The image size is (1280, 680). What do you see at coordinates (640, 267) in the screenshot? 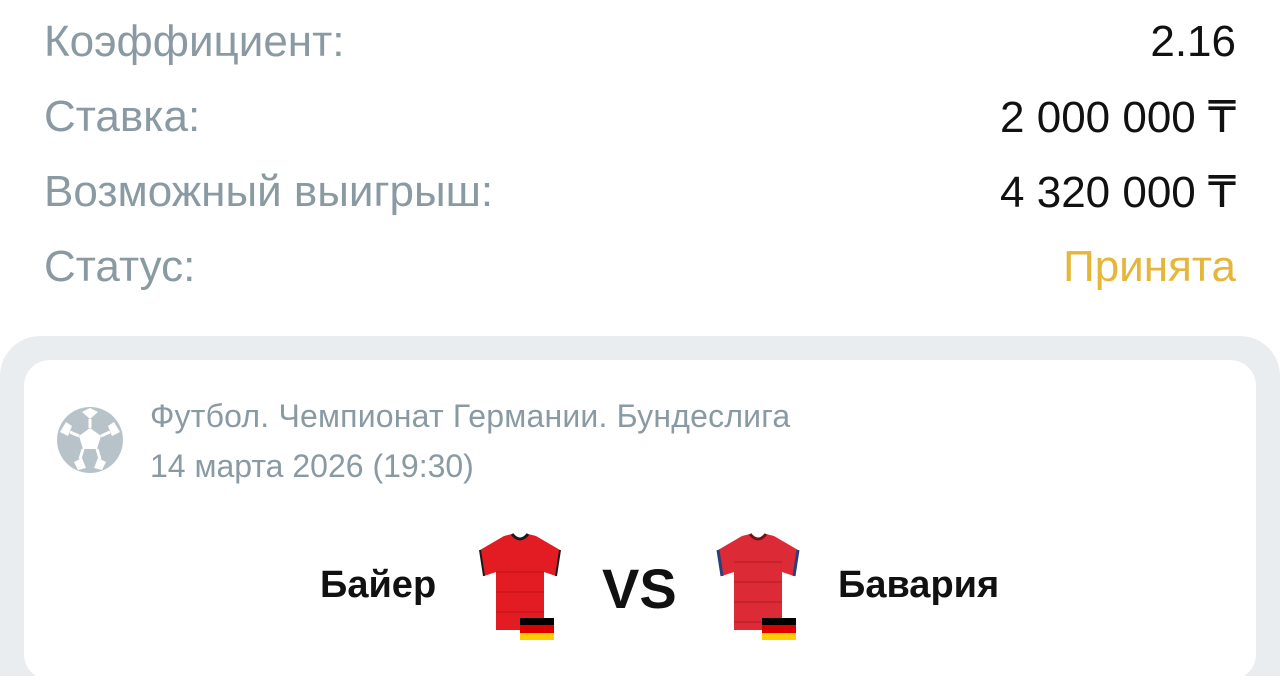
I see `status-row: Статус: Принята` at bounding box center [640, 267].